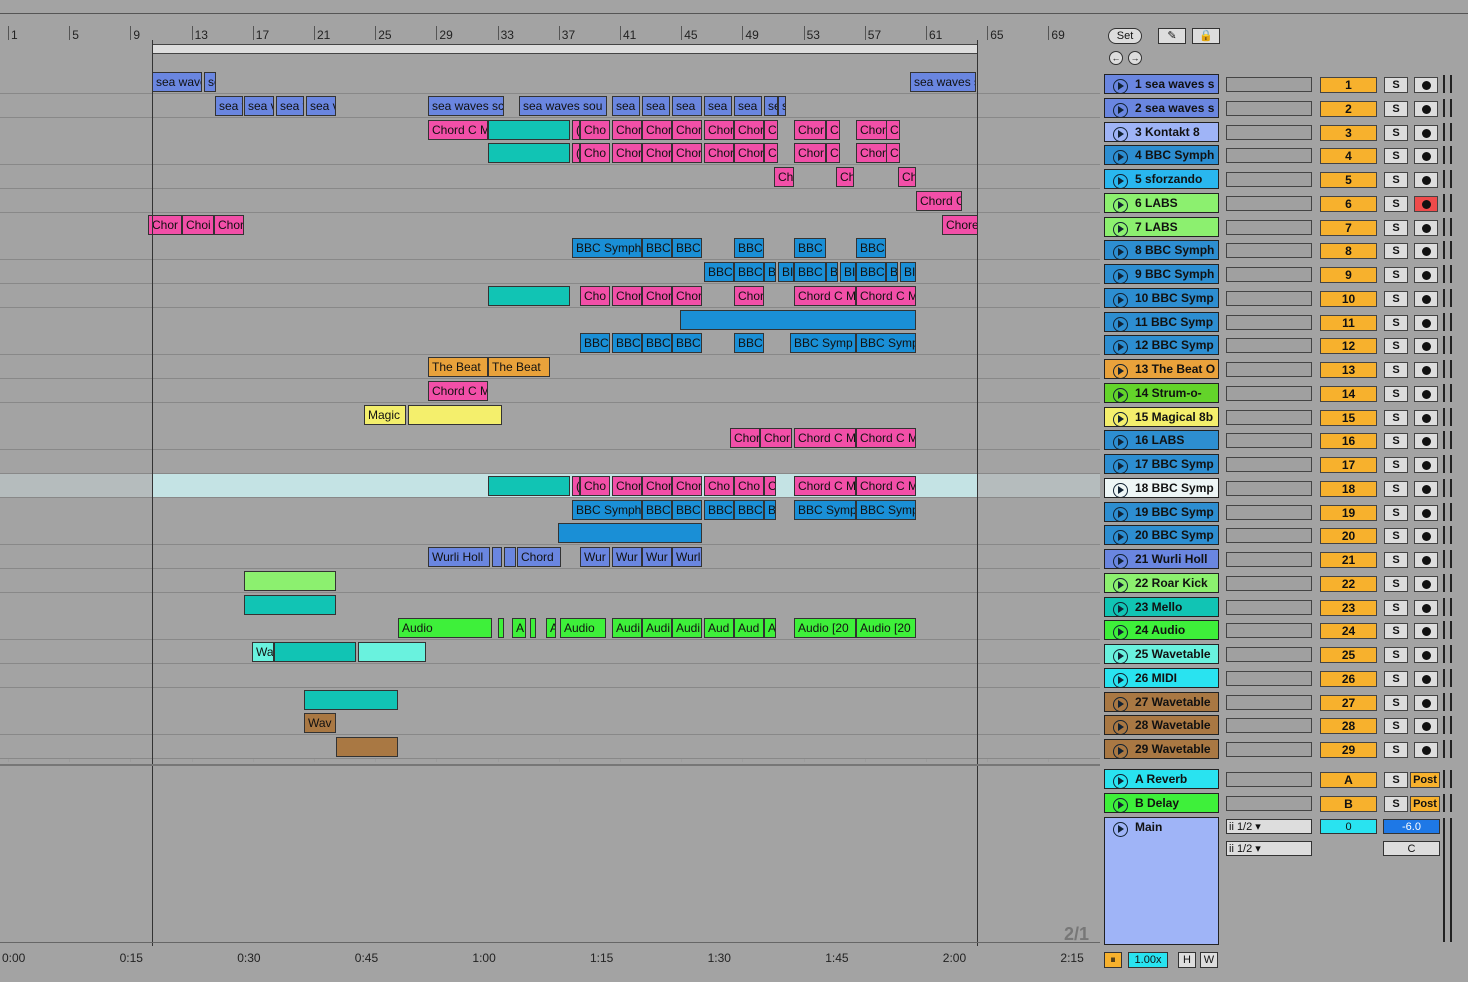 This screenshot has height=982, width=1468. Describe the element at coordinates (1161, 511) in the screenshot. I see `track-name: 19 BBC Symp` at that location.